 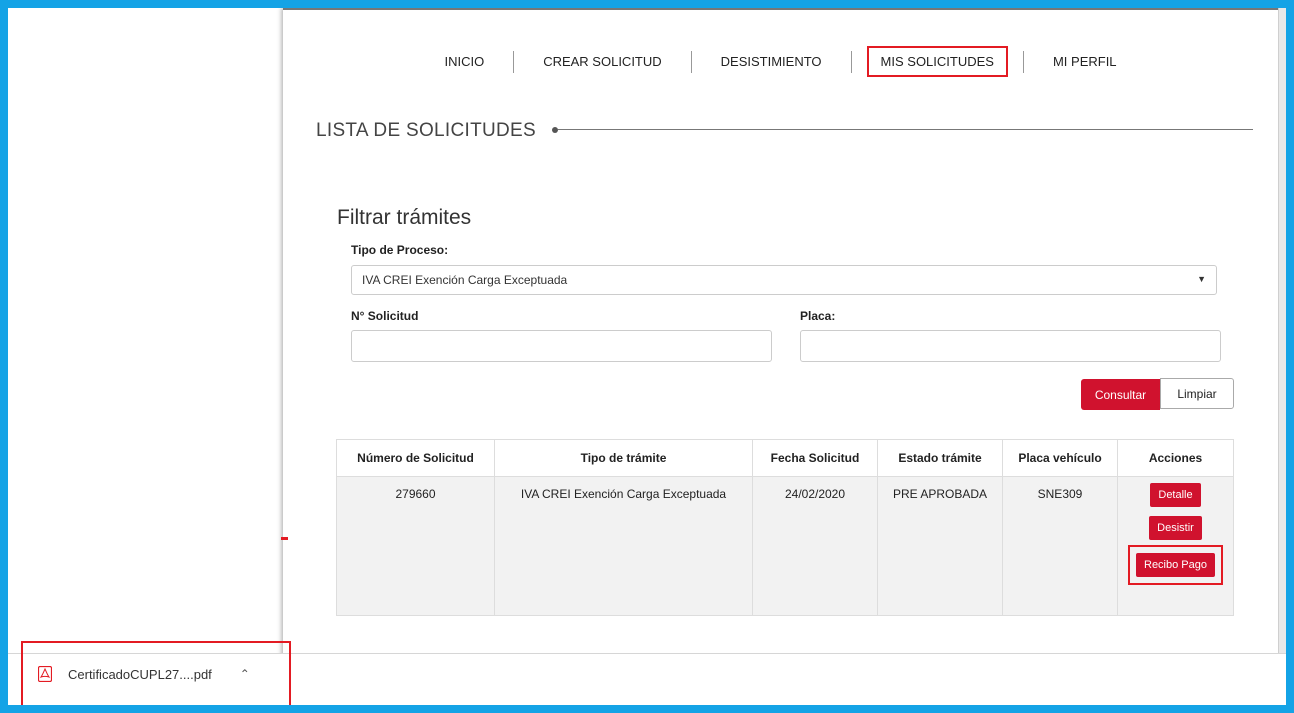 What do you see at coordinates (937, 61) in the screenshot?
I see `nav-mis-solicitudes: MIS SOLICITUDES` at bounding box center [937, 61].